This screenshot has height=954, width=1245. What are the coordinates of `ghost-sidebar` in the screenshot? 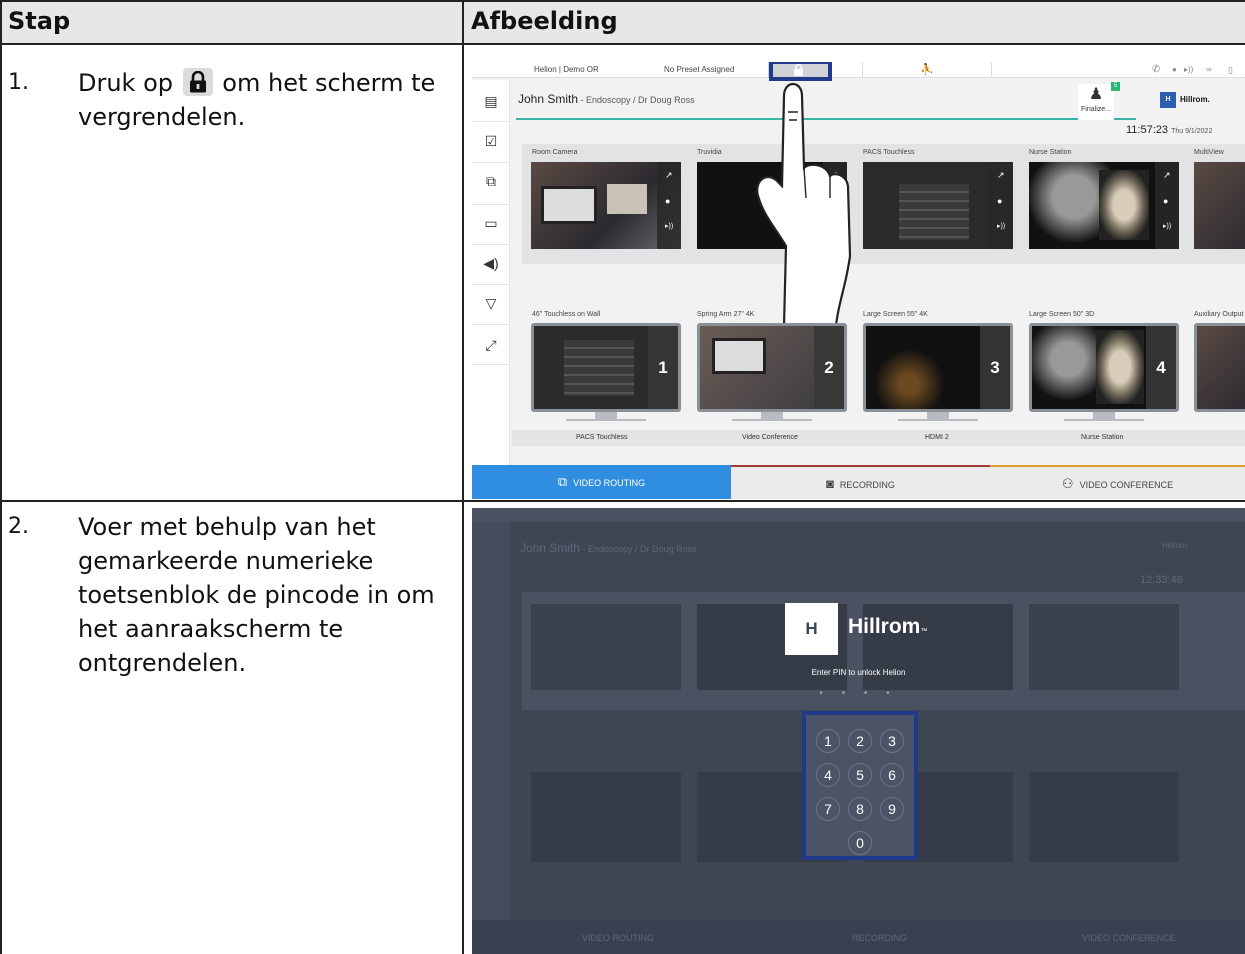 It's located at (491, 721).